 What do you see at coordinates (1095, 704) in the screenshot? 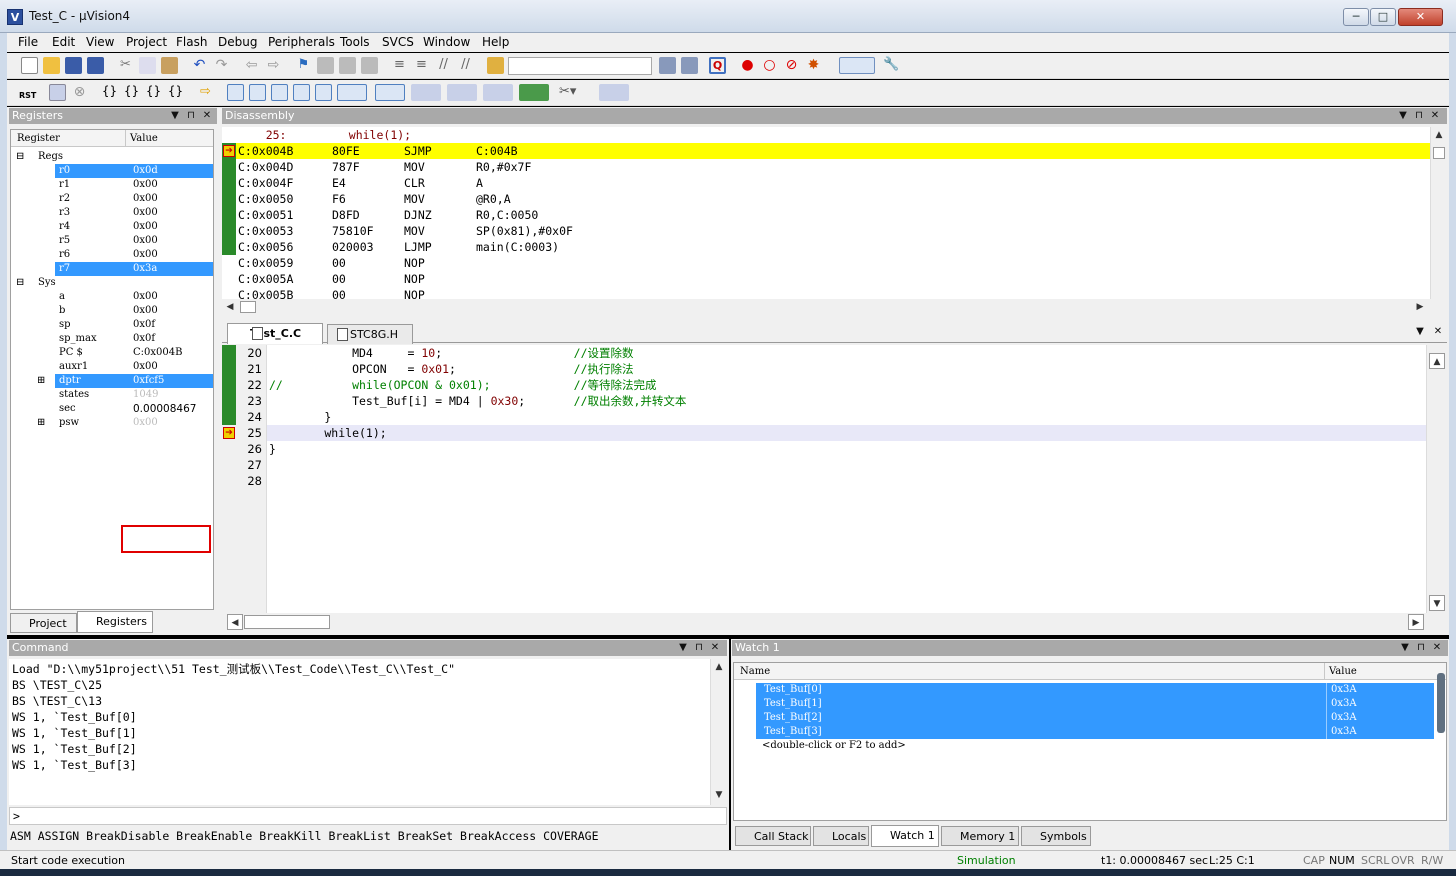
I see `watch-row: Test_Buf[1] 0x3A` at bounding box center [1095, 704].